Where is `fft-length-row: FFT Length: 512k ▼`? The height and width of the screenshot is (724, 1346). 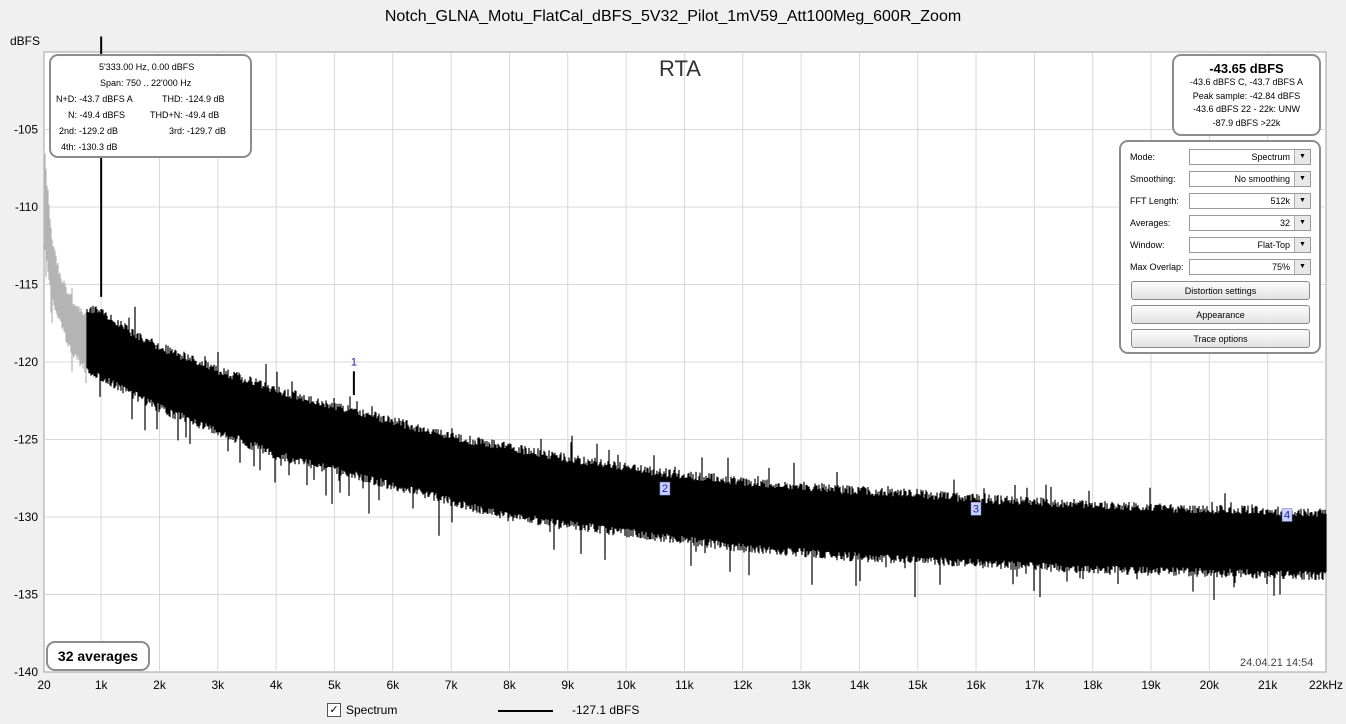 fft-length-row: FFT Length: 512k ▼ is located at coordinates (1220, 202).